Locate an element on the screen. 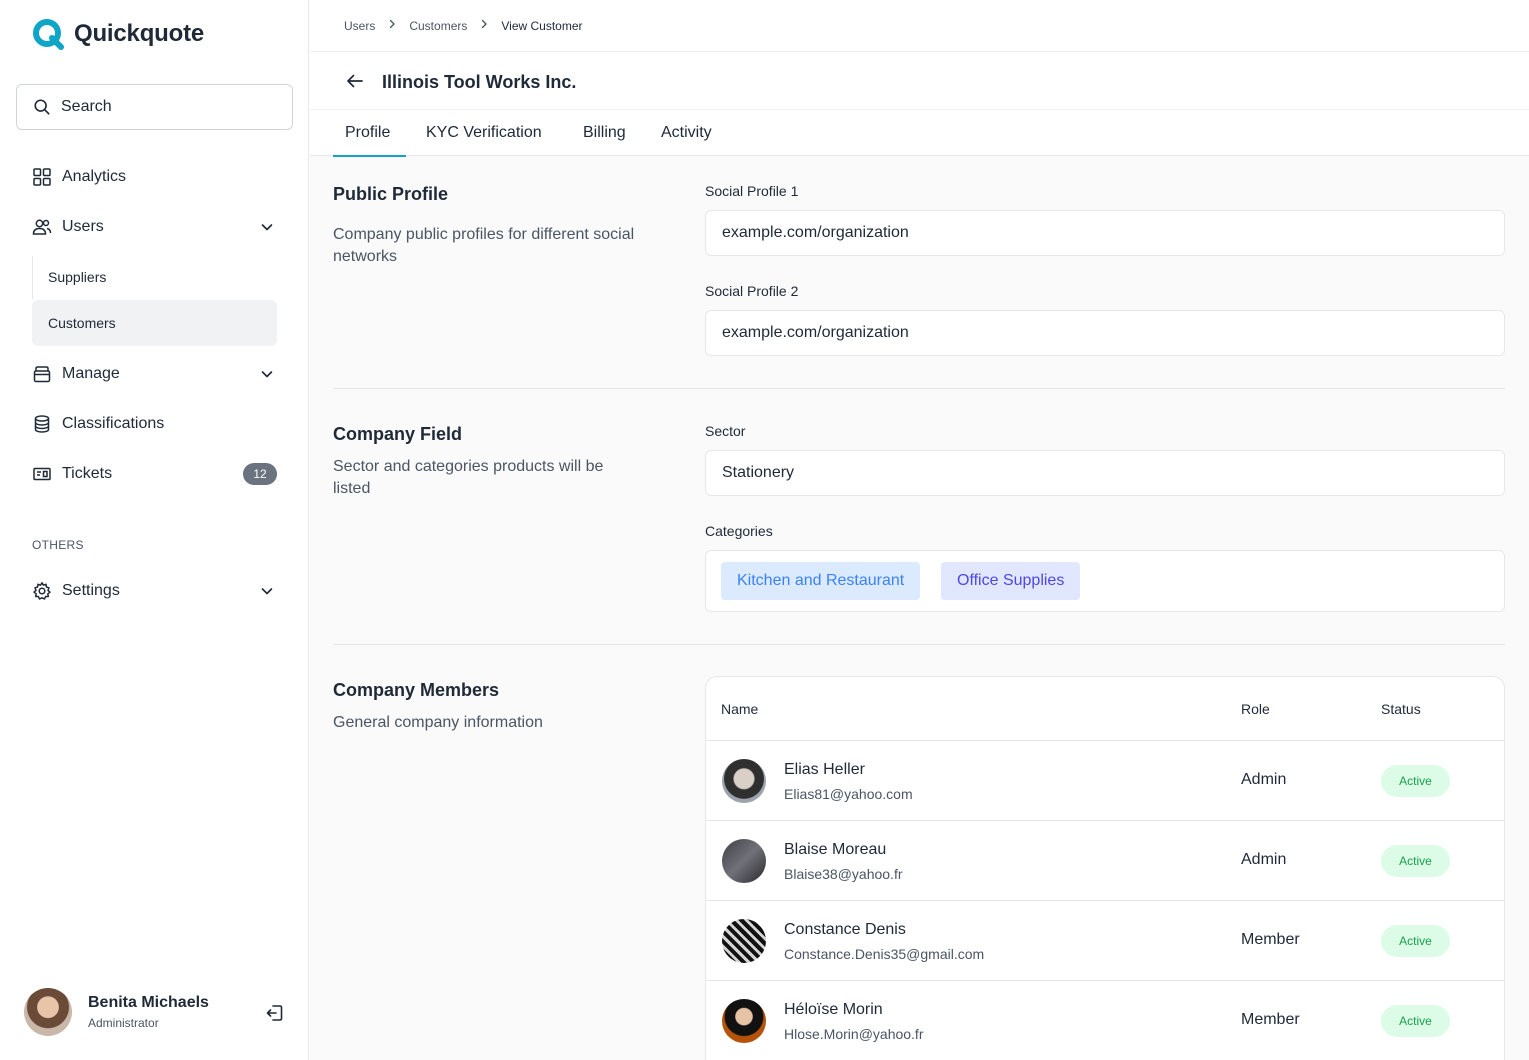  column-header-name: Name is located at coordinates (740, 708).